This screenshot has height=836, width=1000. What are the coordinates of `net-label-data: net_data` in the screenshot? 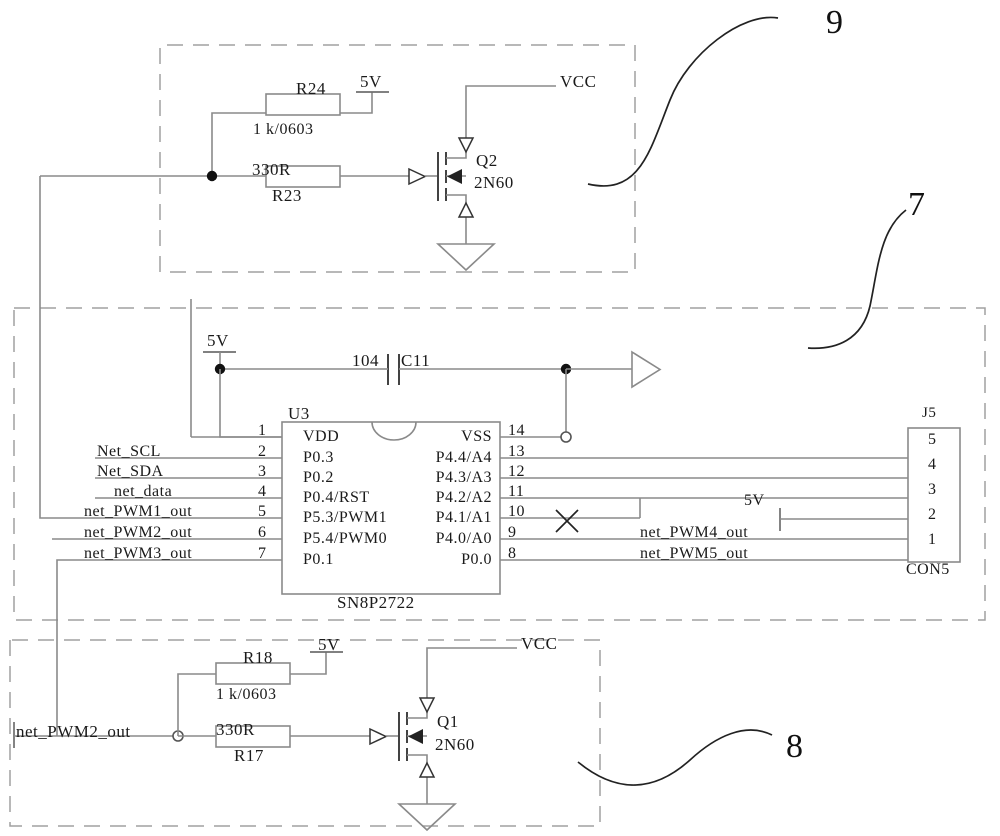 It's located at (143, 491).